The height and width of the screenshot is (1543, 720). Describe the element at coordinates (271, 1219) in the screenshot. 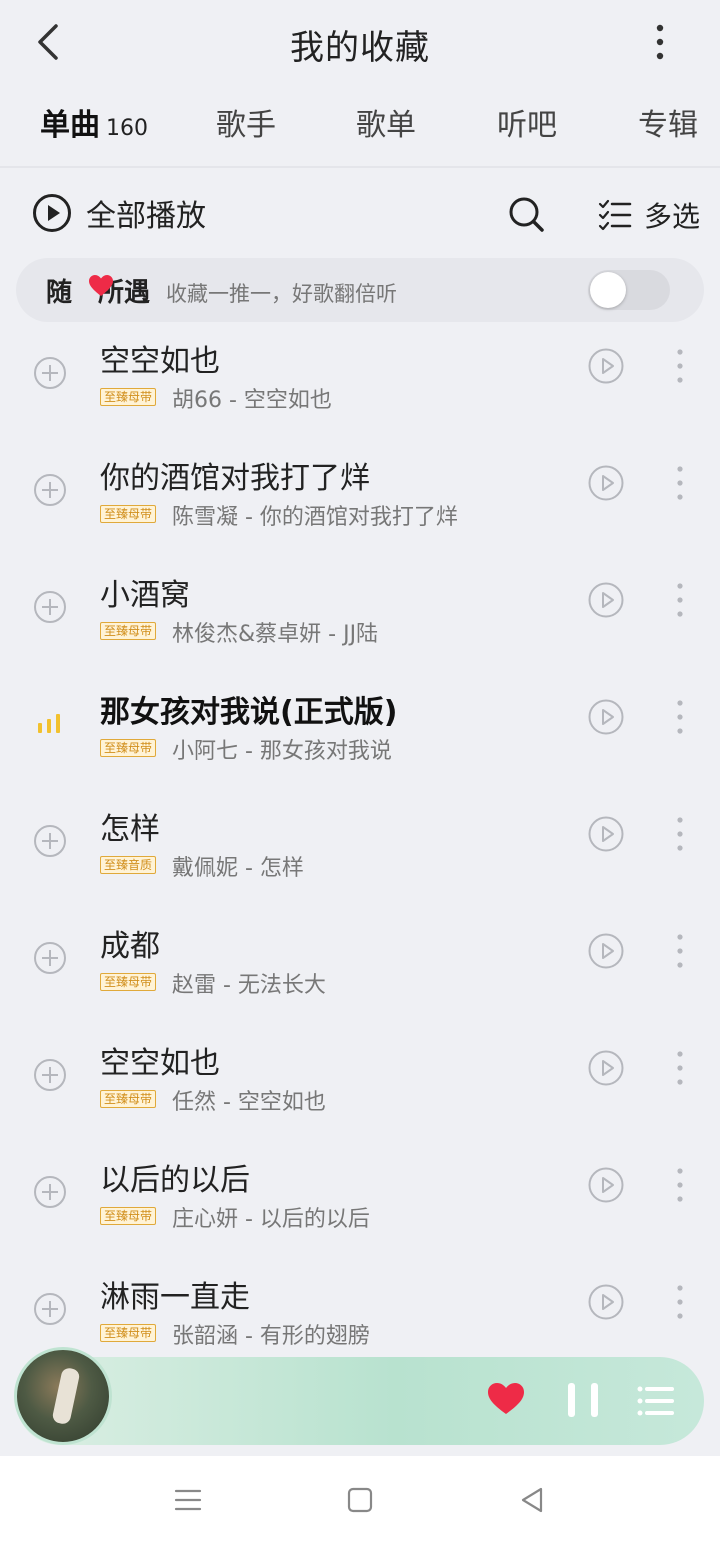

I see `song-artist-album: 庄心妍 - 以后的以后` at that location.